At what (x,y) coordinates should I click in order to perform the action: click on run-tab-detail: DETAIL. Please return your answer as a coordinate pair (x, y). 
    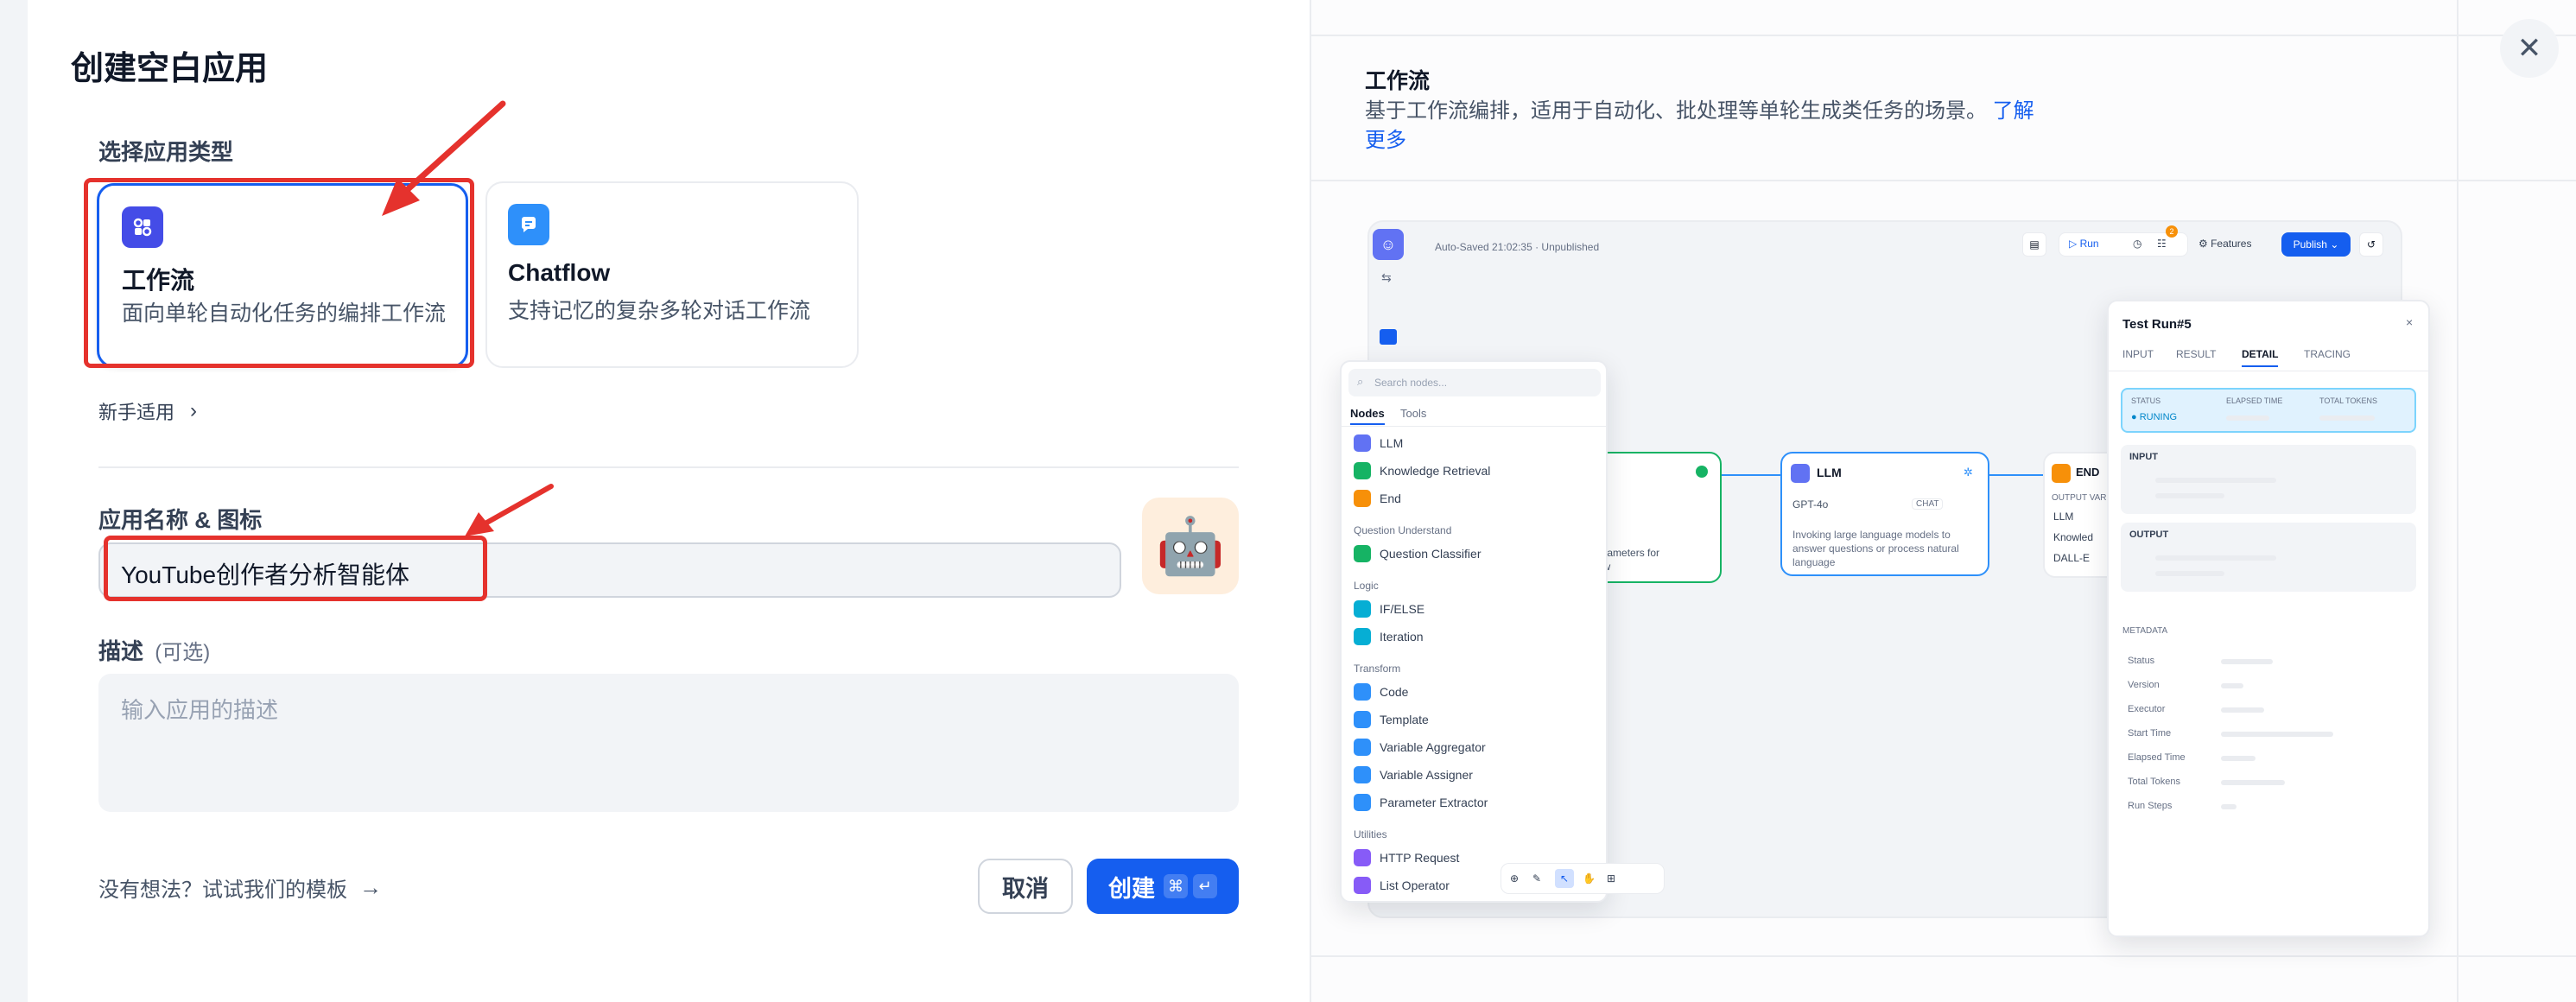
    Looking at the image, I should click on (2260, 357).